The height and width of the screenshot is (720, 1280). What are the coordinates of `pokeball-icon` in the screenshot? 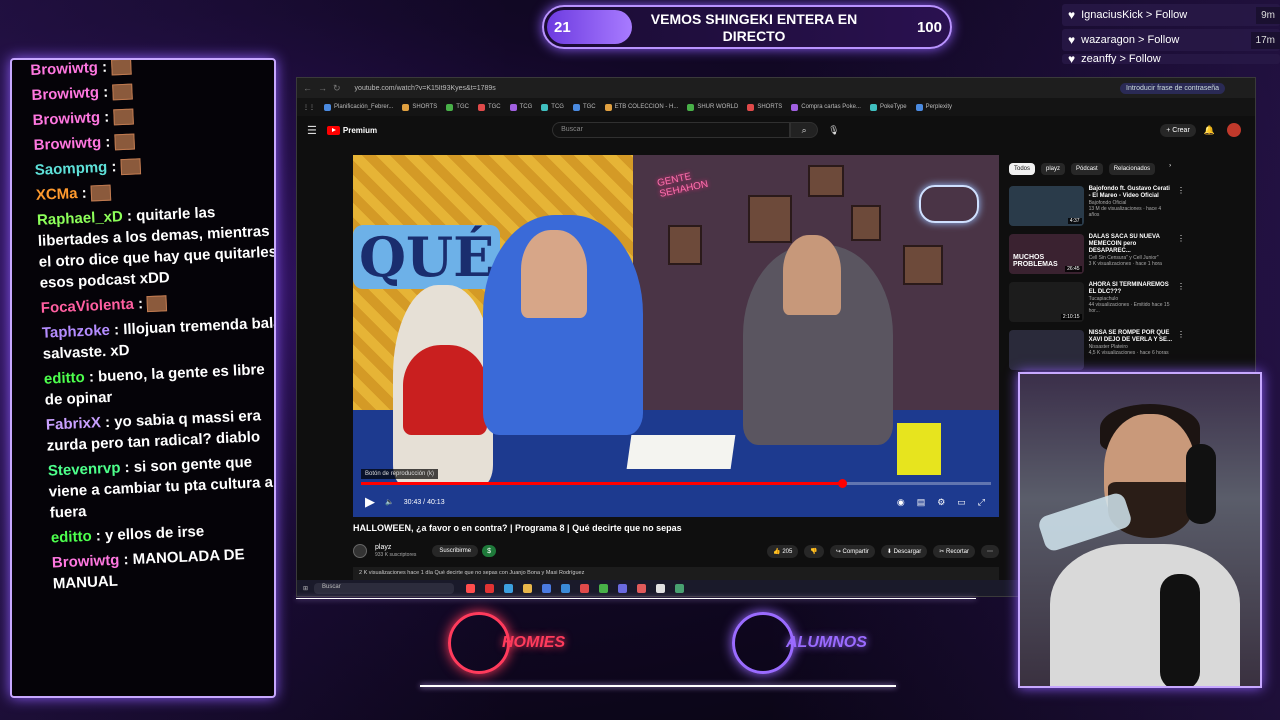 It's located at (661, 588).